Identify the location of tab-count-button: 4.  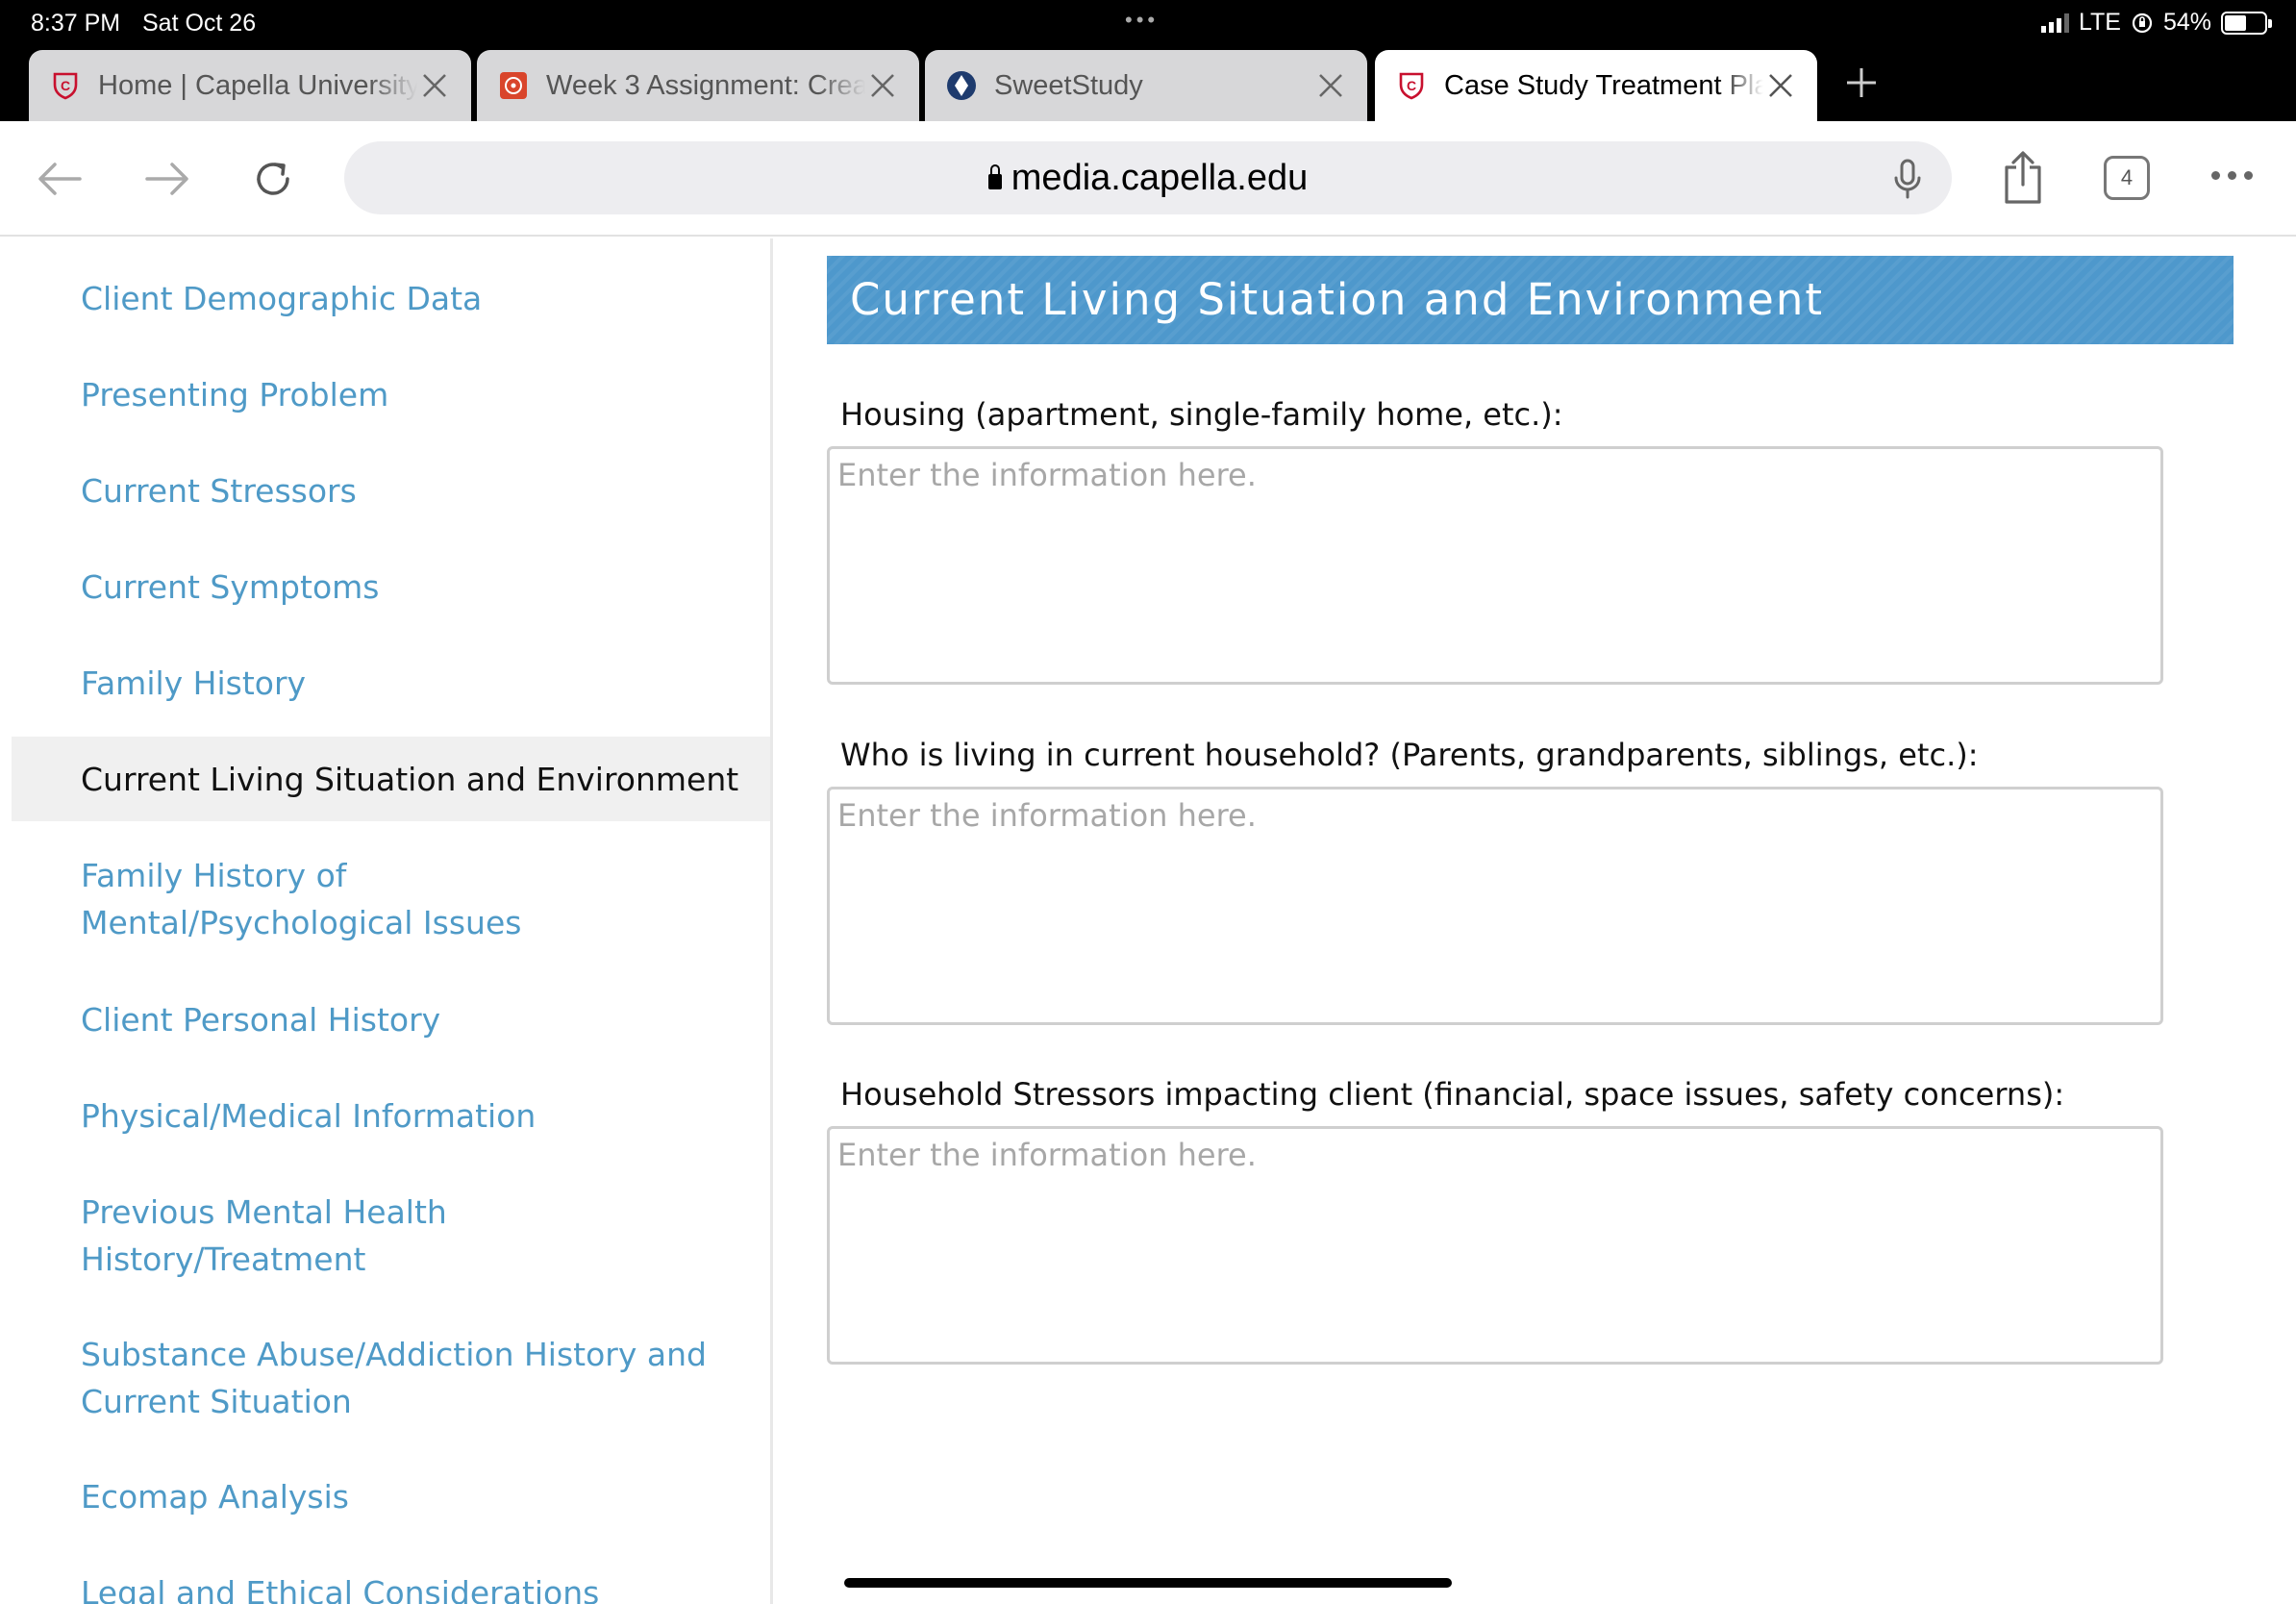
(2127, 178).